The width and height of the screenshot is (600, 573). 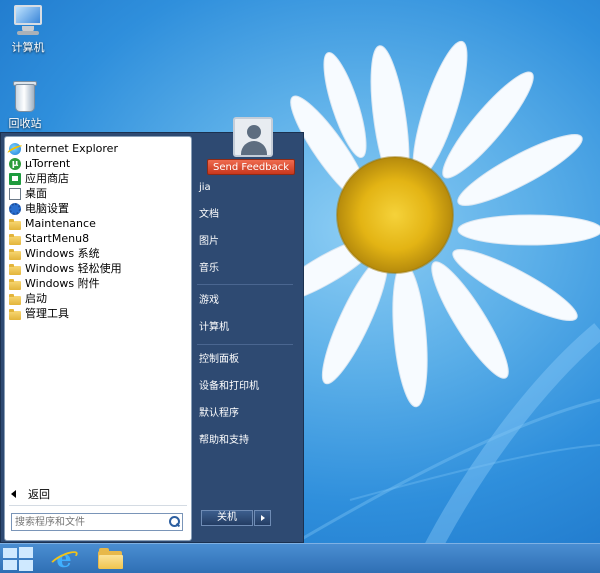 I want to click on file-explorer-icon, so click(x=111, y=559).